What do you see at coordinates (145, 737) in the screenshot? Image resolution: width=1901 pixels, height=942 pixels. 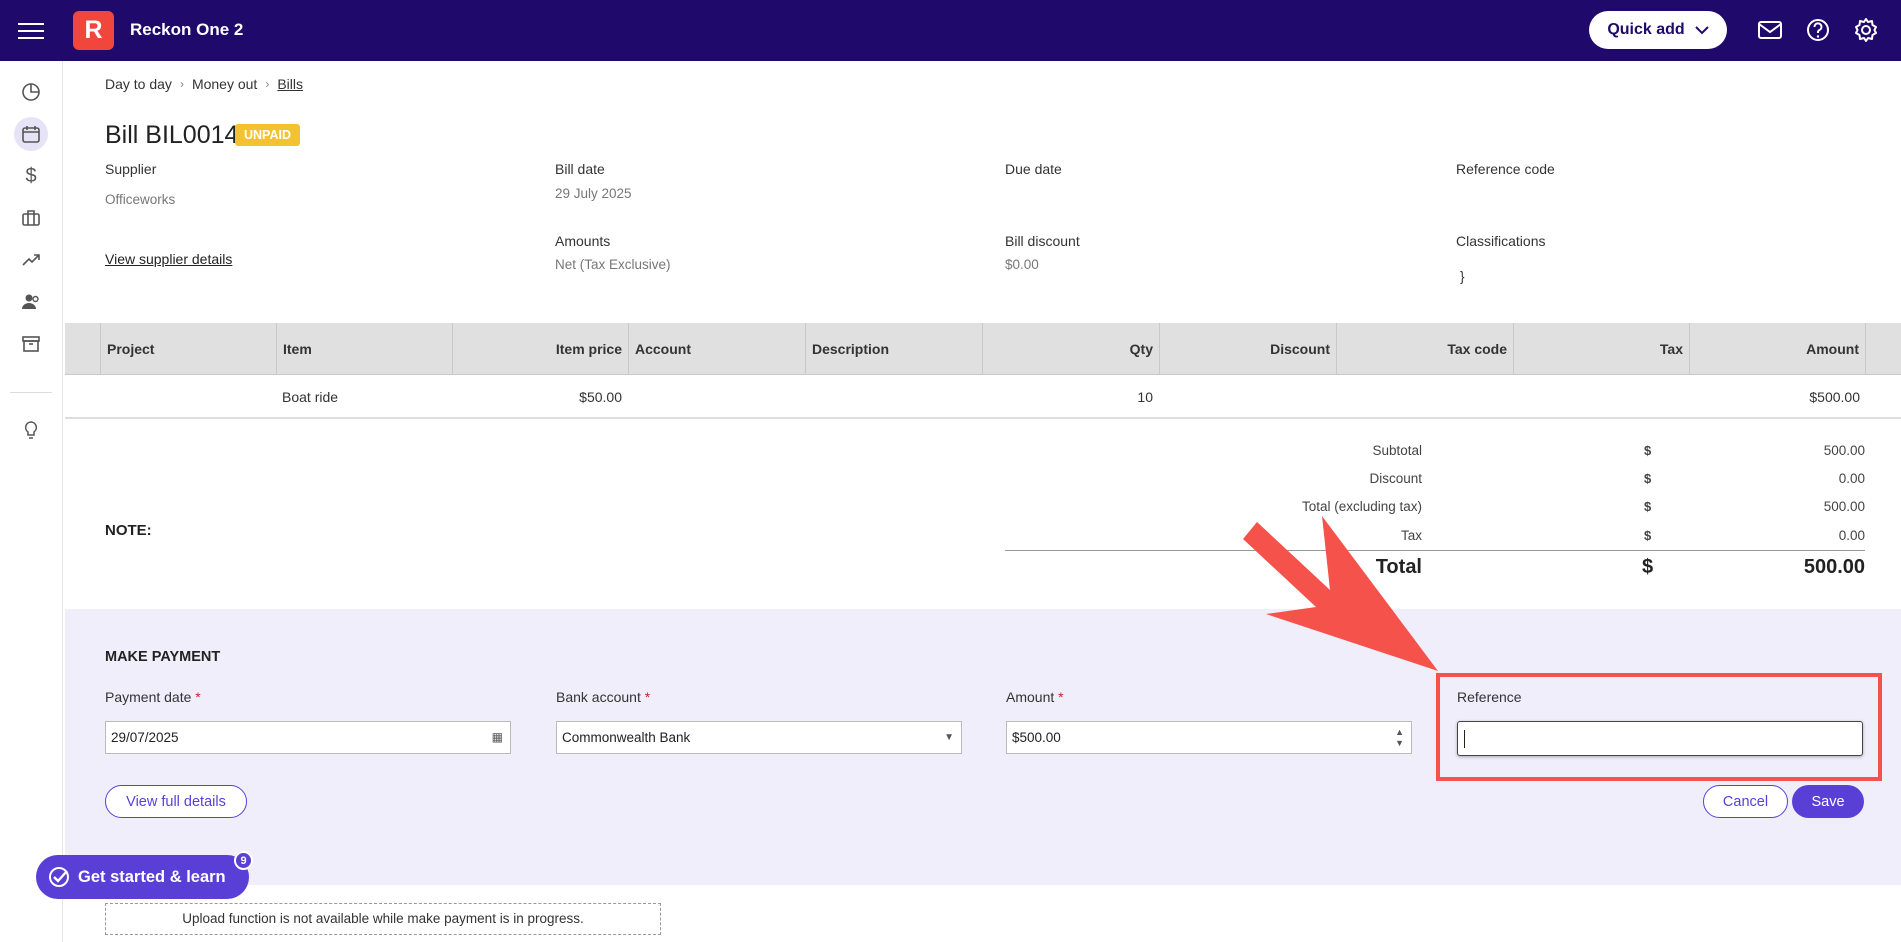 I see `payment-date-value: 29/07/2025` at bounding box center [145, 737].